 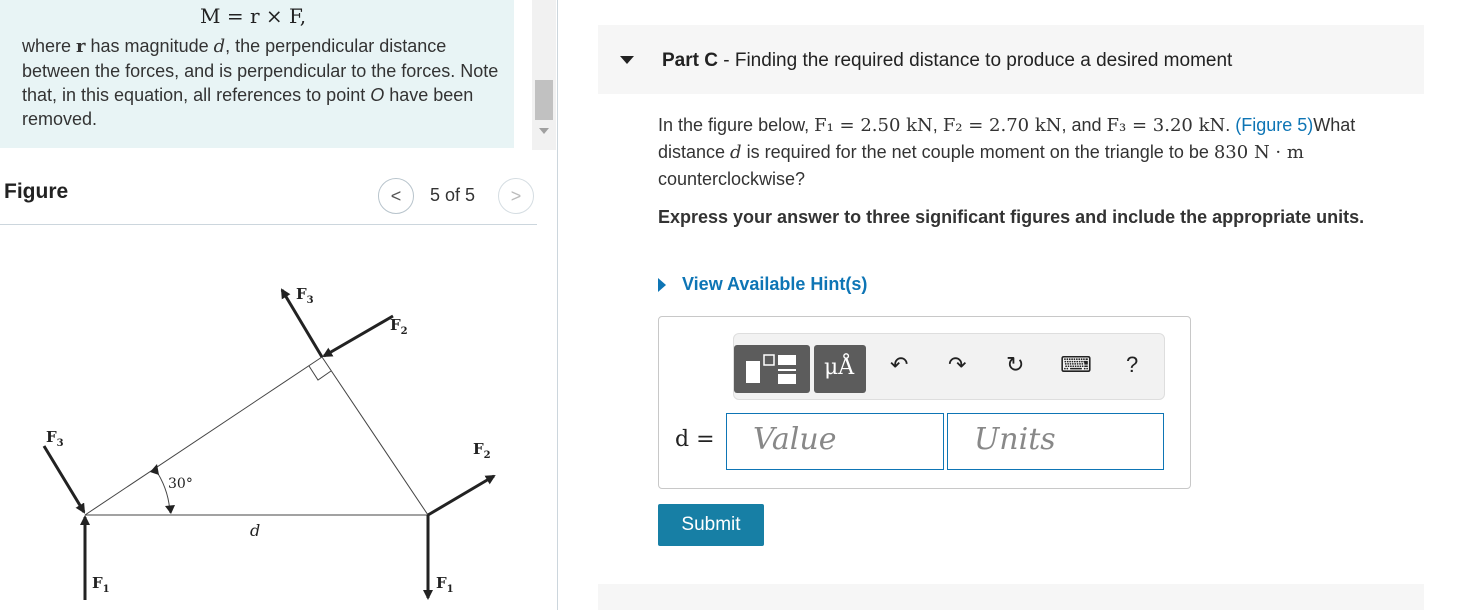 I want to click on figure-next-button: >, so click(x=516, y=196).